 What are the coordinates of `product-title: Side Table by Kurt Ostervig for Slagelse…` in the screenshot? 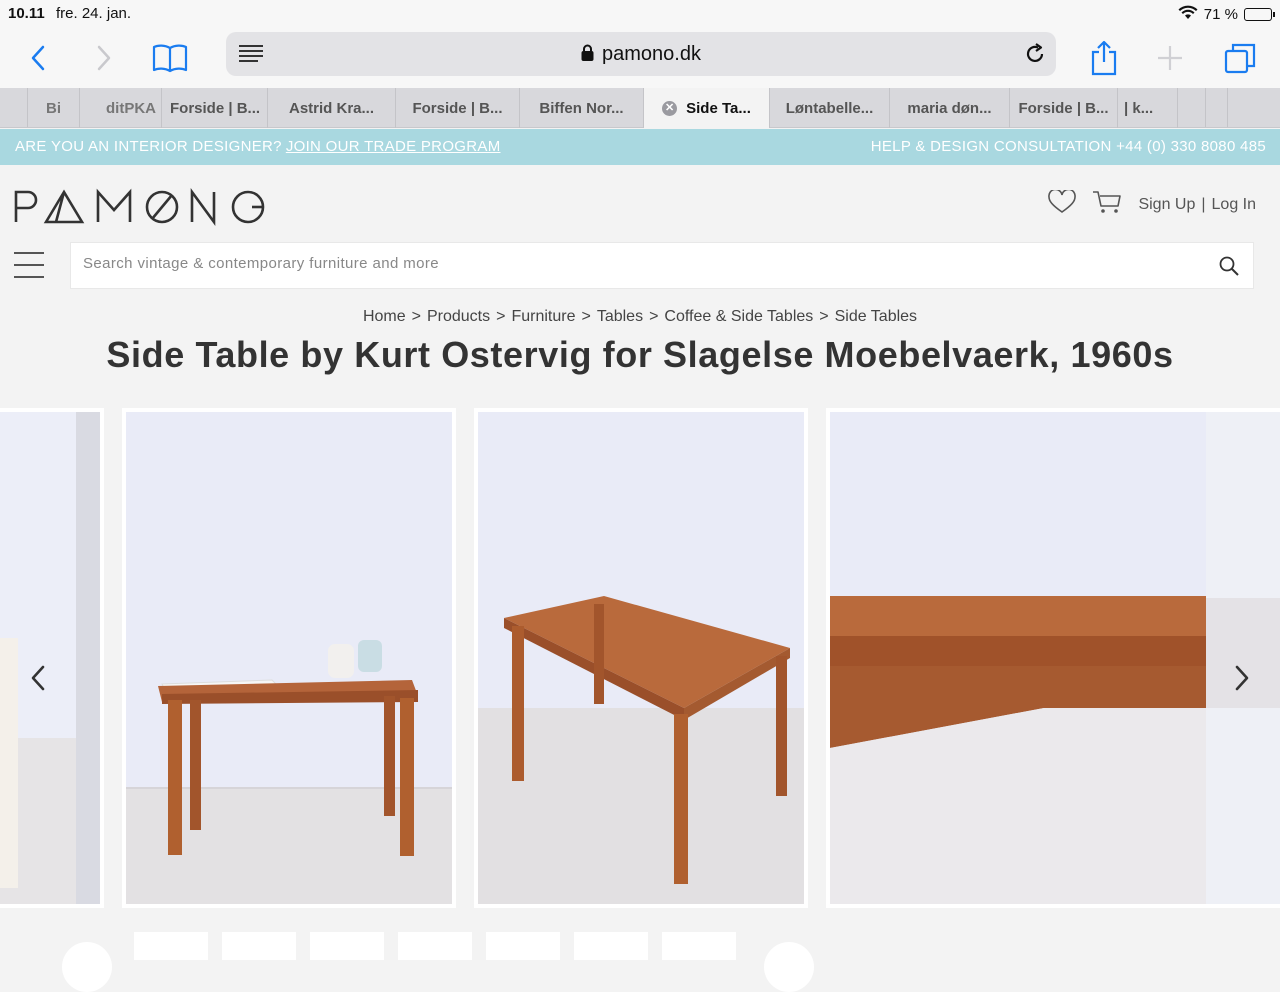 It's located at (640, 354).